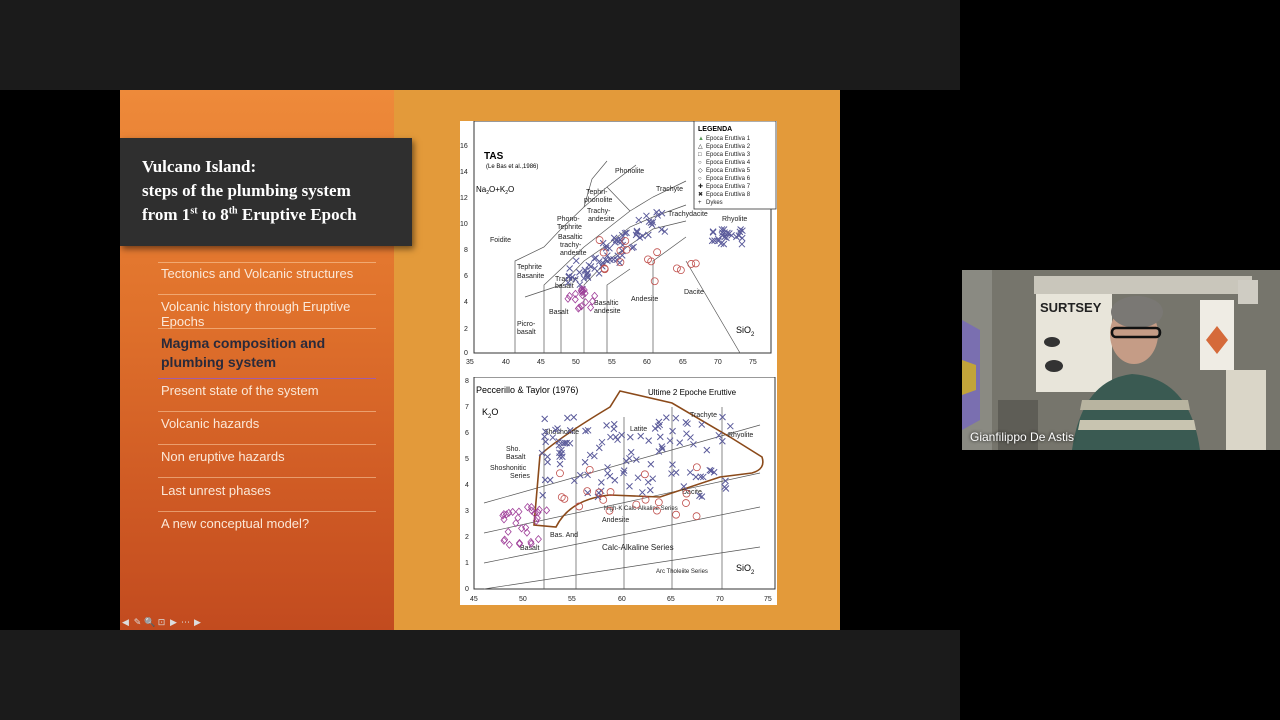  What do you see at coordinates (571, 245) in the screenshot?
I see `tas-field-label: trachy-` at bounding box center [571, 245].